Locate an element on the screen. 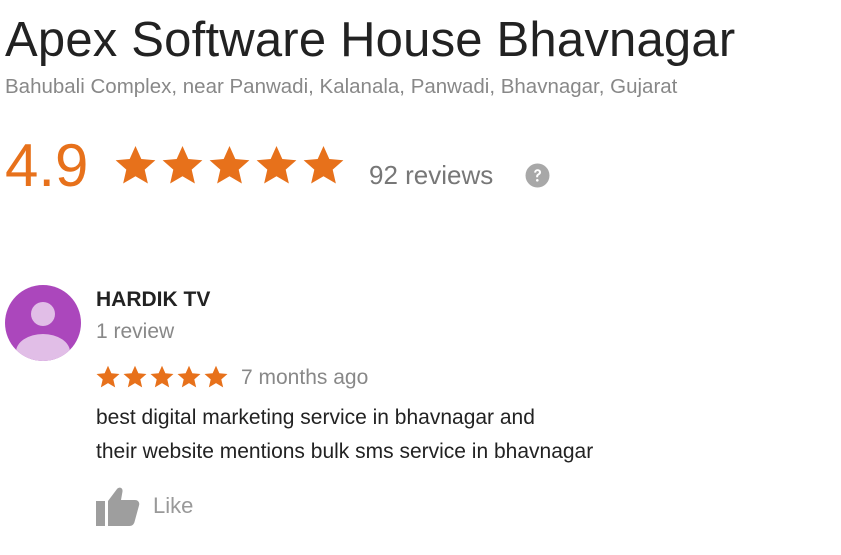 Image resolution: width=841 pixels, height=555 pixels. reviewer-name: HARDIK TV is located at coordinates (153, 300).